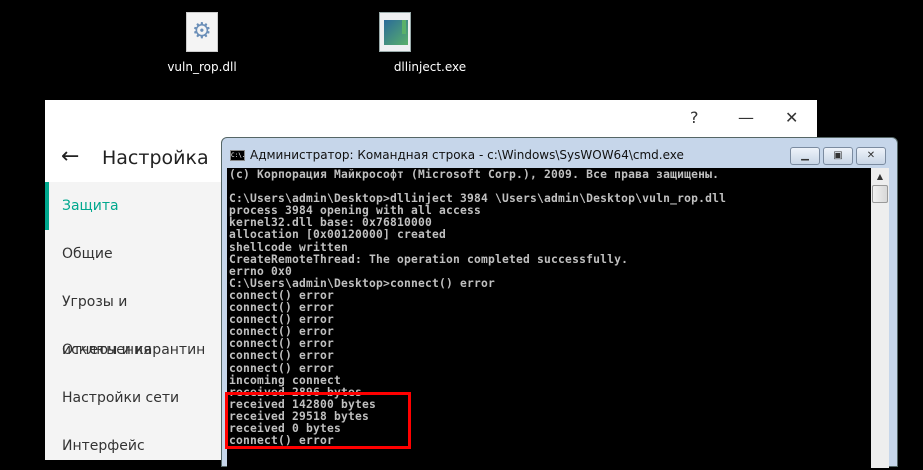 The height and width of the screenshot is (470, 923). What do you see at coordinates (133, 254) in the screenshot?
I see `sidebar-item-general: Общие` at bounding box center [133, 254].